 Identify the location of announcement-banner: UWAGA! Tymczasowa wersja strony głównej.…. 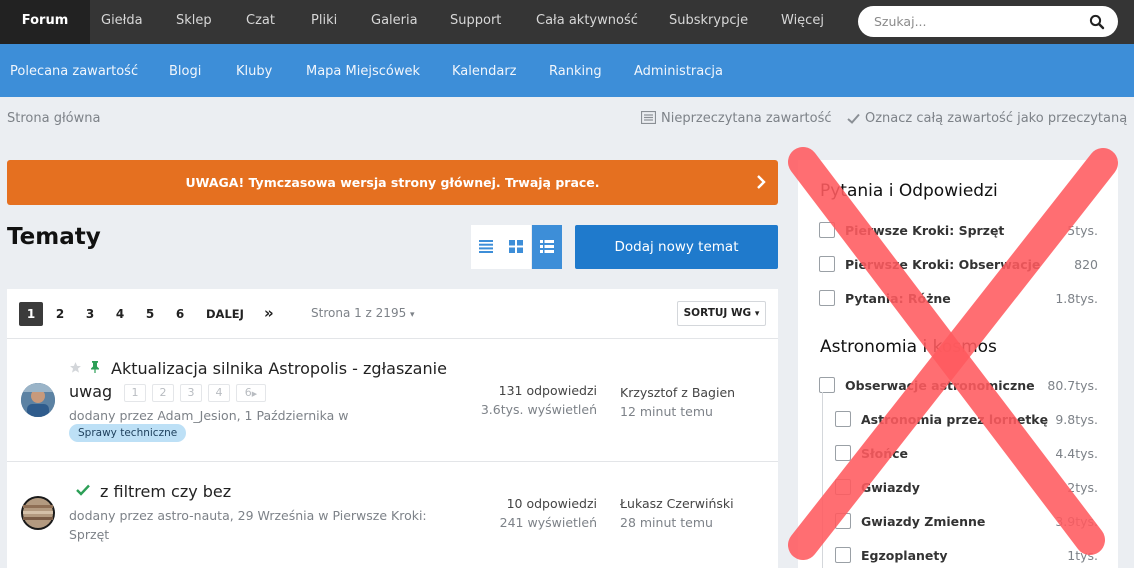
(392, 182).